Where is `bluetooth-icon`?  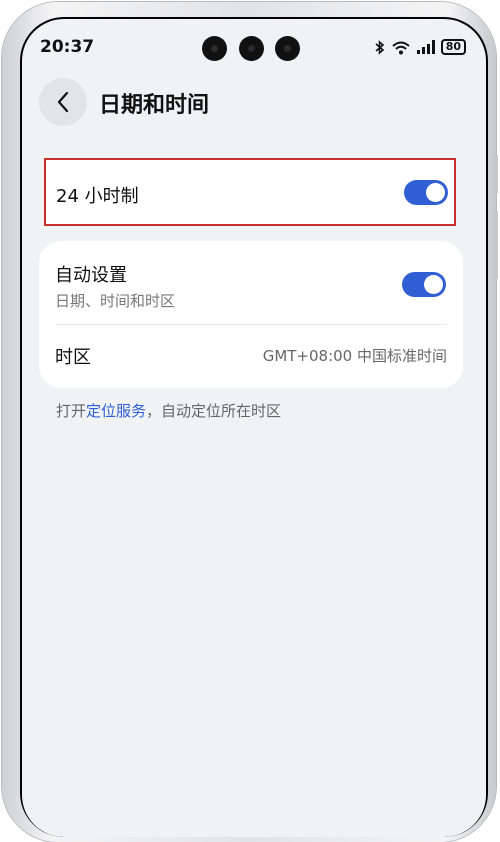 bluetooth-icon is located at coordinates (379, 47).